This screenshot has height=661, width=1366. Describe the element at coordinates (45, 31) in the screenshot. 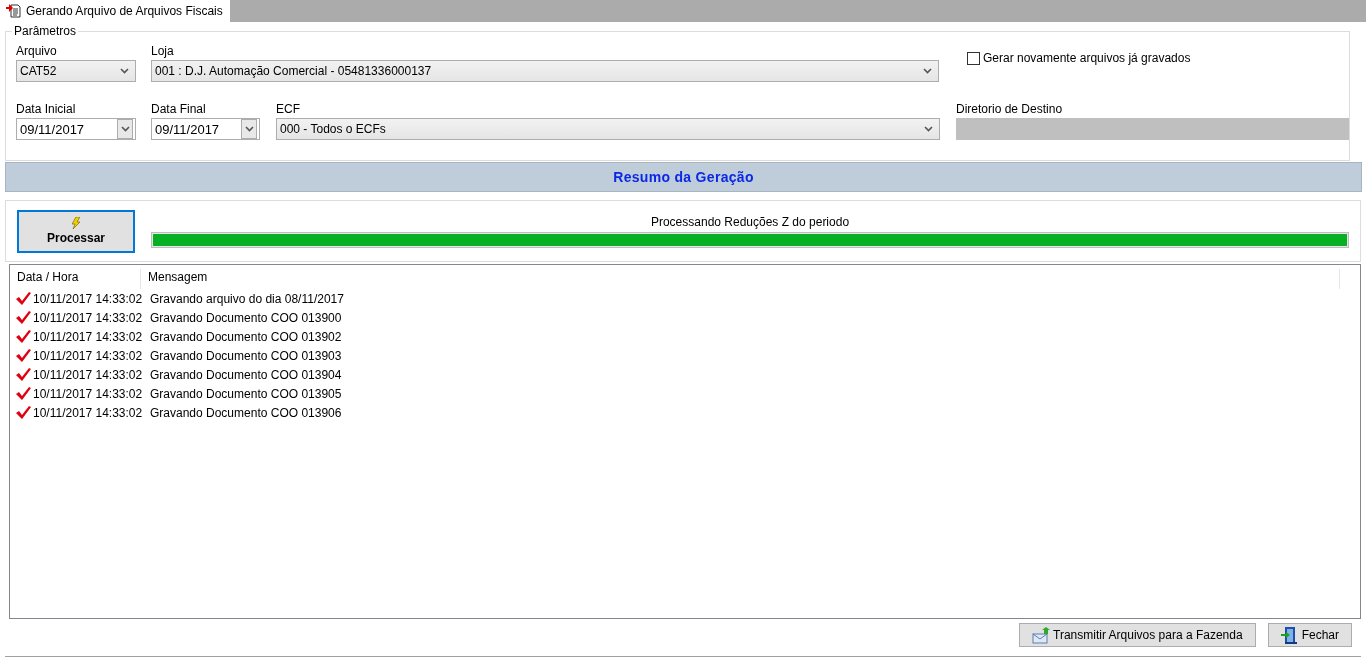

I see `group-legend: Parâmetros` at that location.